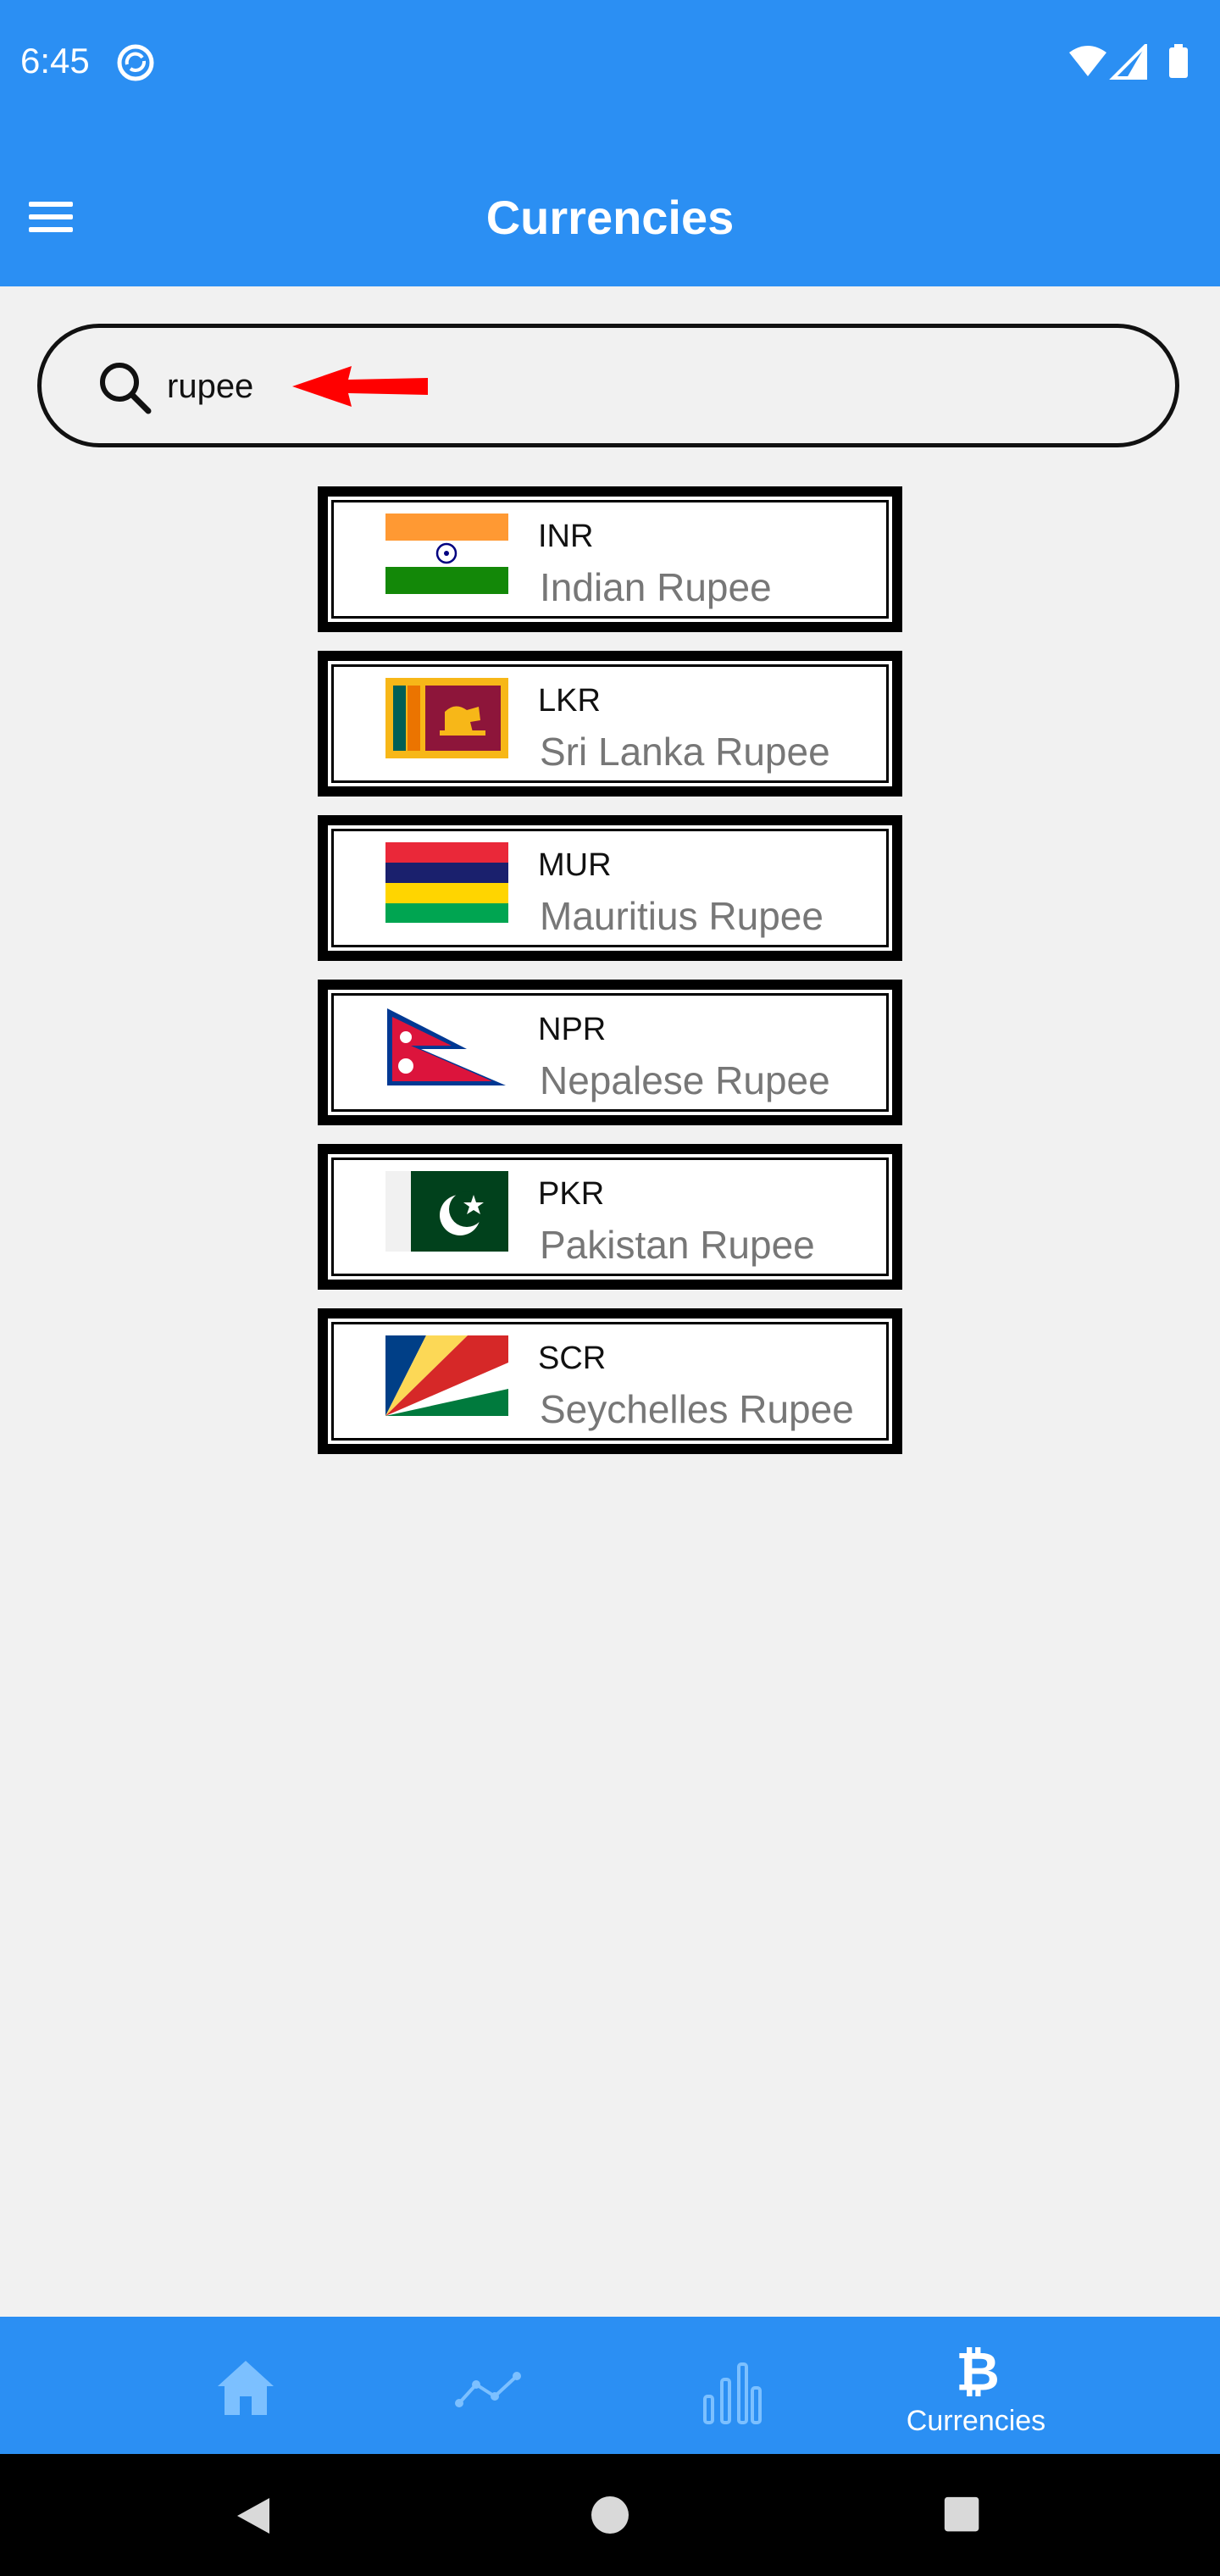 The height and width of the screenshot is (2576, 1220). I want to click on currency-code: INR, so click(566, 536).